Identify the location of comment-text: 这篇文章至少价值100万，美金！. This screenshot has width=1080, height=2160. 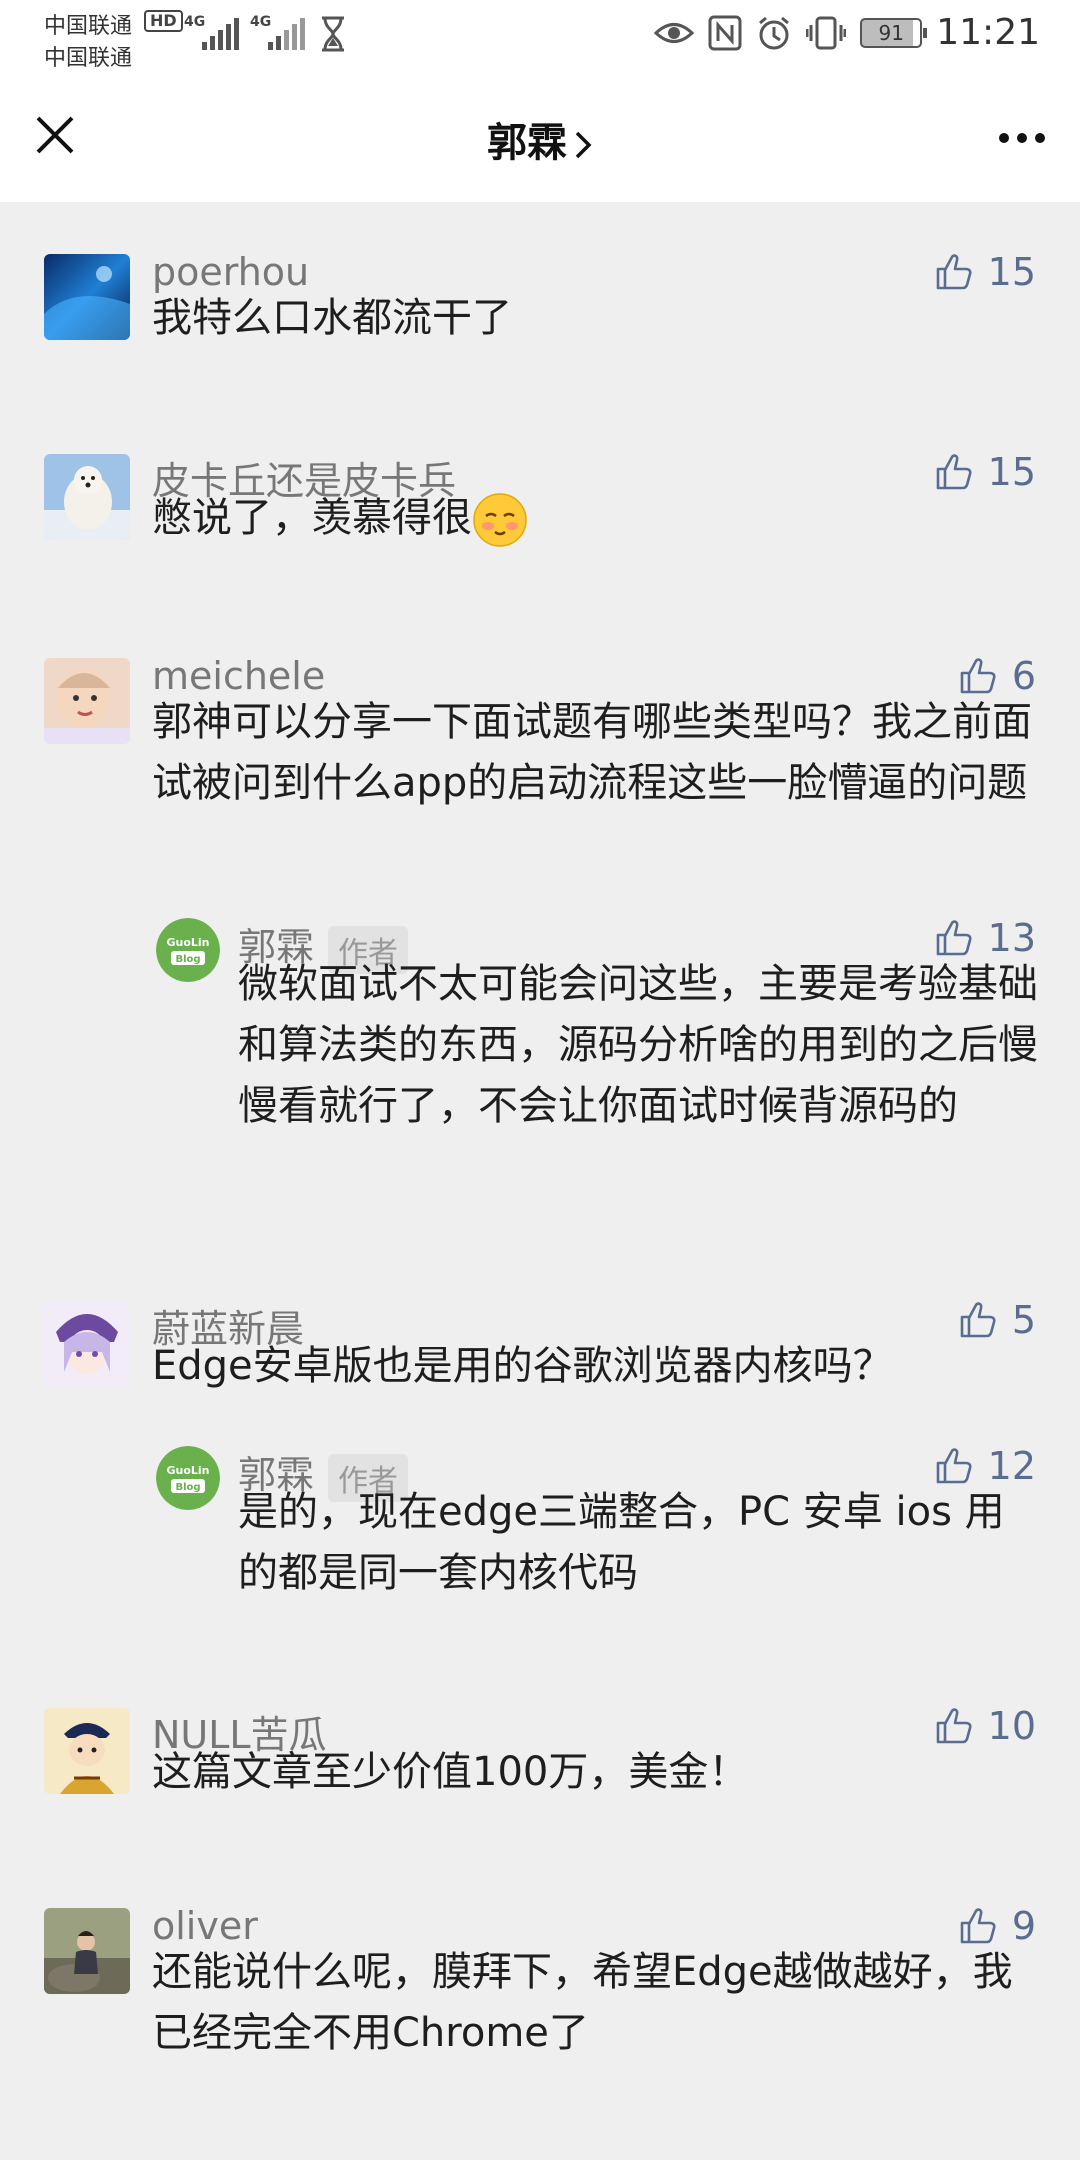
(450, 1772).